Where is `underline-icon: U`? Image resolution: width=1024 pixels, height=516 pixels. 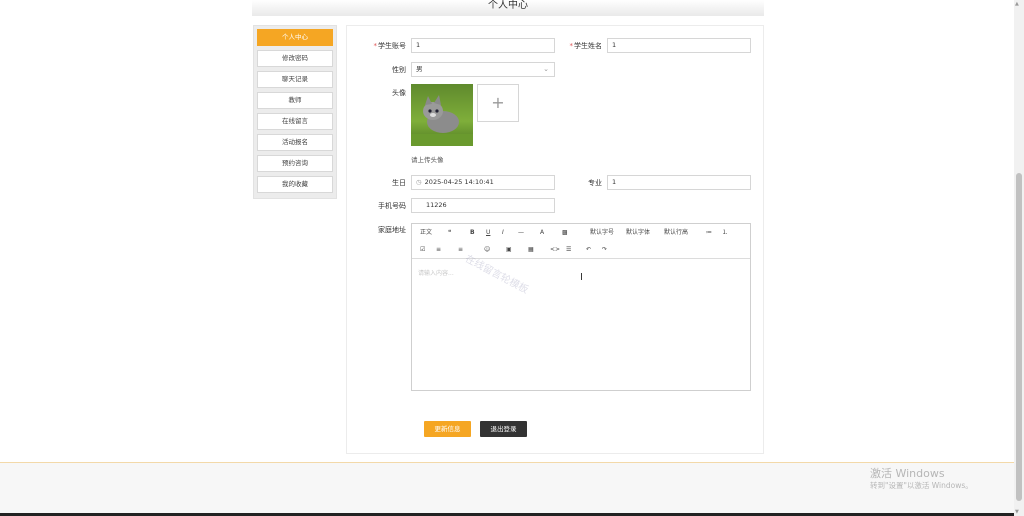
underline-icon: U is located at coordinates (488, 233).